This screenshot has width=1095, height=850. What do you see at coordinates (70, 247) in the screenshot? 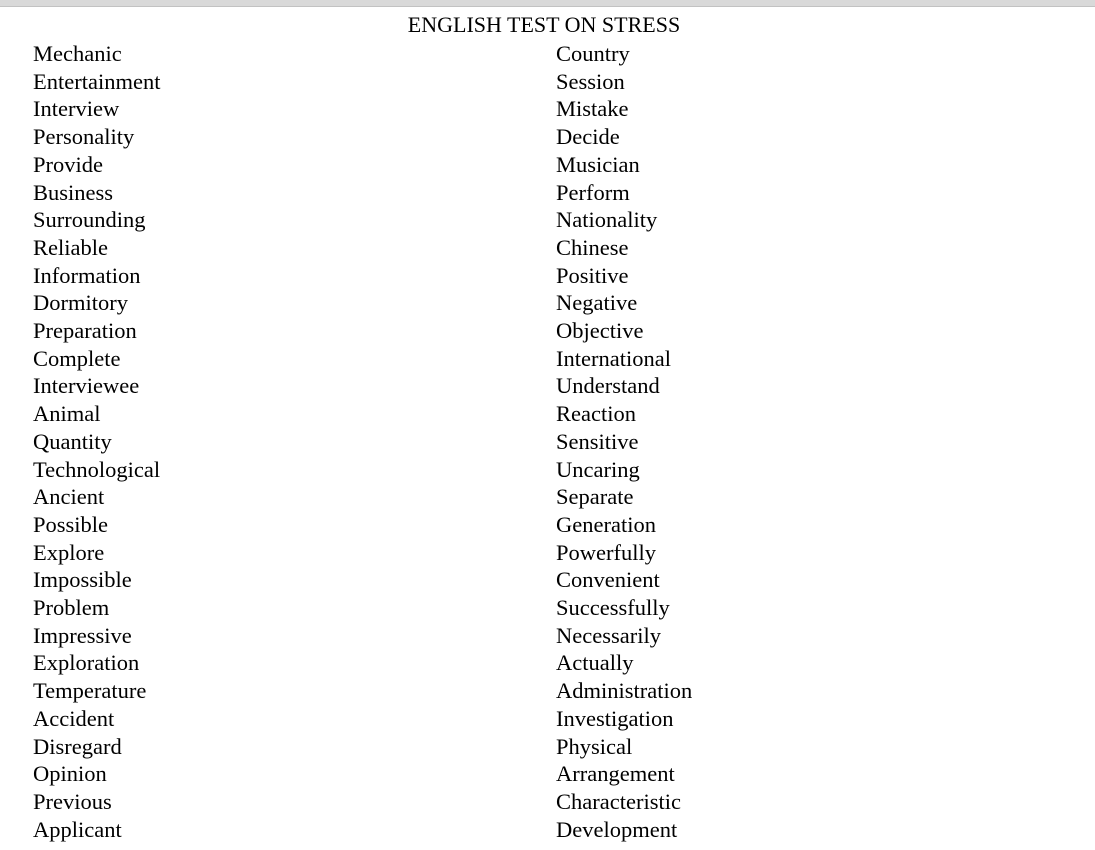
I see `word-item: Reliable` at bounding box center [70, 247].